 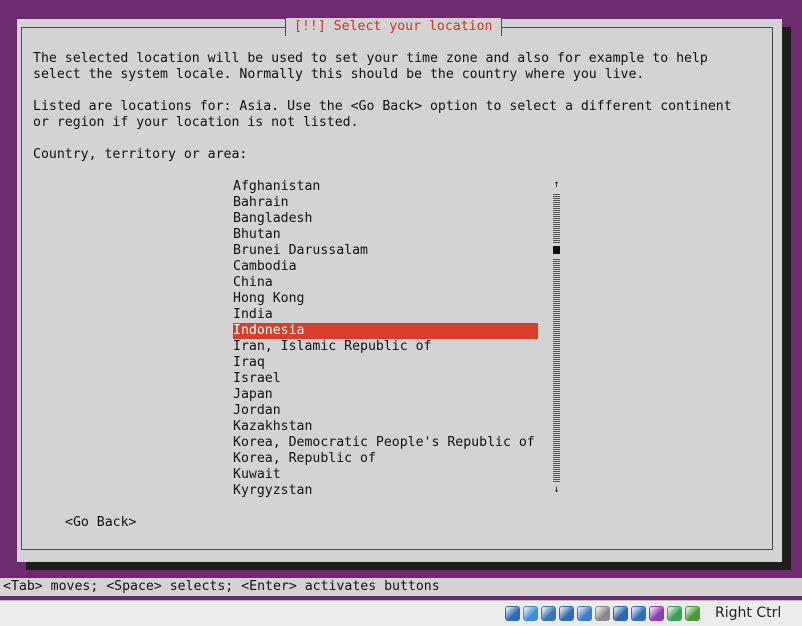 I want to click on country-item: Israel, so click(x=385, y=379).